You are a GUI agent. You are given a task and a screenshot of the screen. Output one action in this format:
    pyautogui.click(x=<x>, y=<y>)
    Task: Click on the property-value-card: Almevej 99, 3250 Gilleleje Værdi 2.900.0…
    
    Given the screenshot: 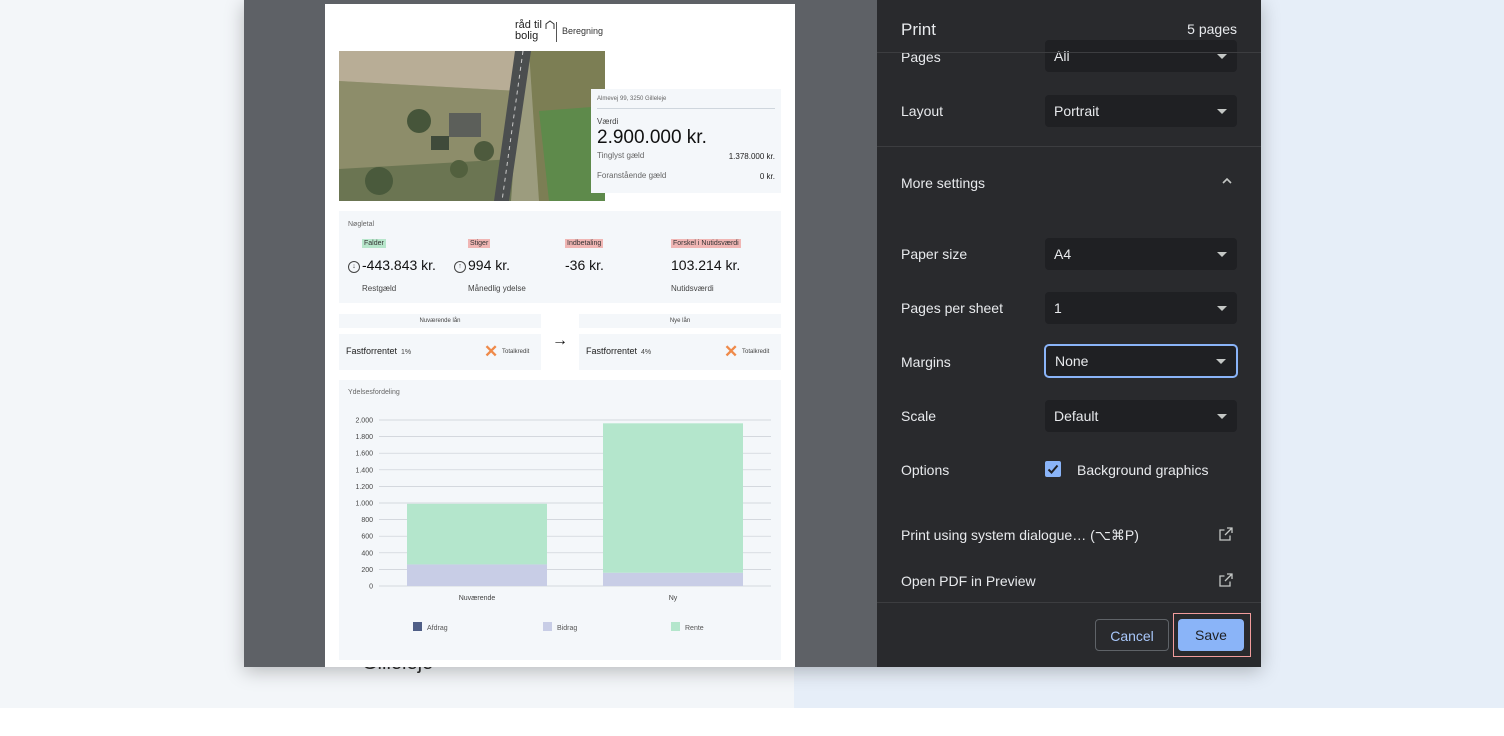 What is the action you would take?
    pyautogui.click(x=686, y=141)
    